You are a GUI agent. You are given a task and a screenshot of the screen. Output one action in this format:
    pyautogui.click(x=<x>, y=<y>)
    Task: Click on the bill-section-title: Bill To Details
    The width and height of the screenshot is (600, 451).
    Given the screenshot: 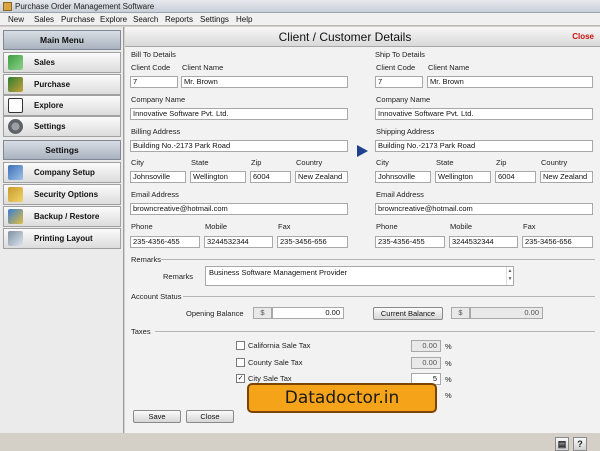 What is the action you would take?
    pyautogui.click(x=153, y=54)
    